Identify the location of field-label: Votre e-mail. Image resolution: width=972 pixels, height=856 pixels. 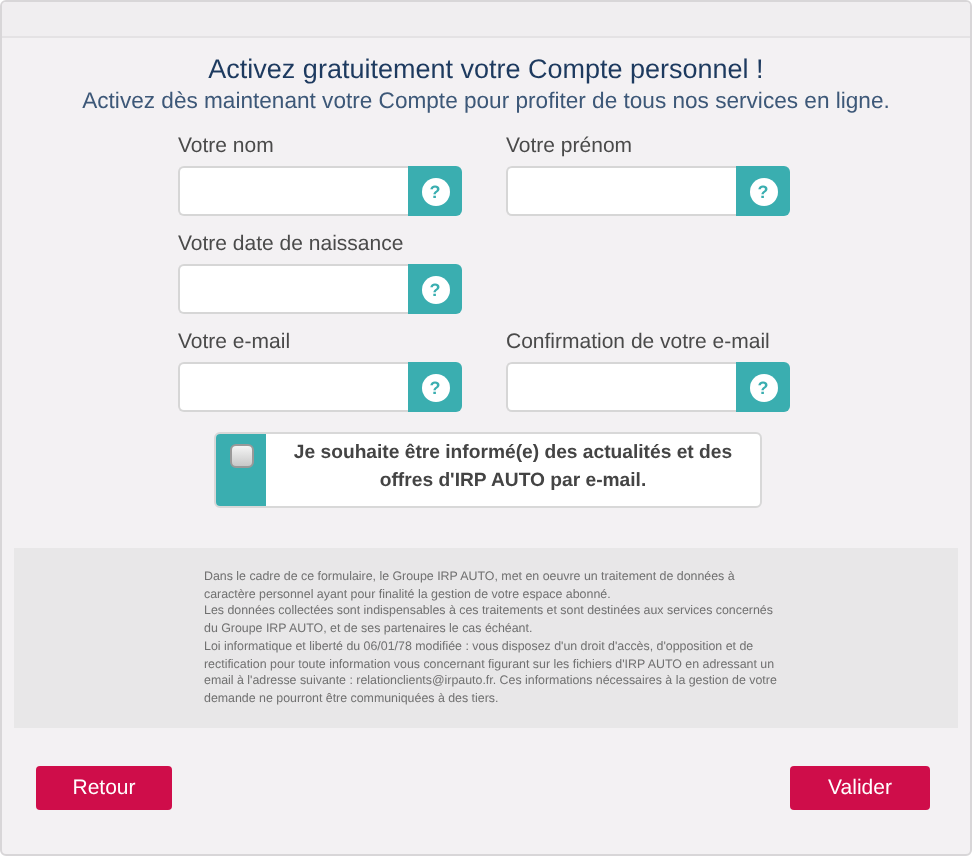
(235, 343).